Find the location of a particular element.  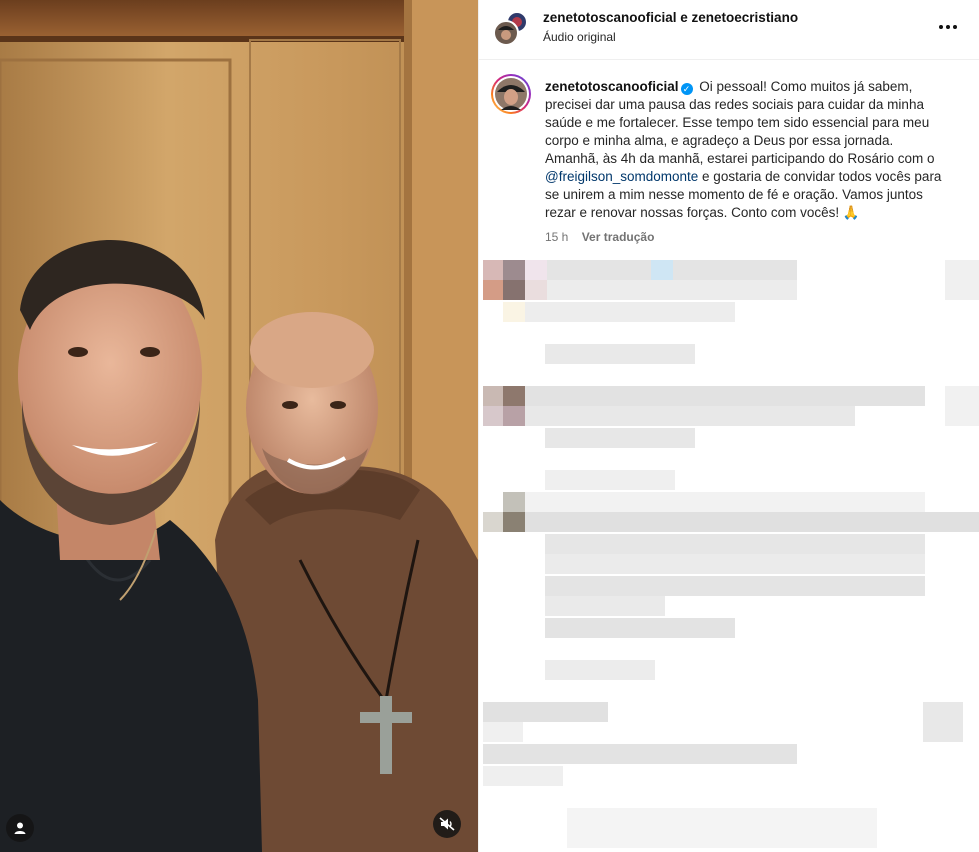

user-tag-icon is located at coordinates (20, 828).